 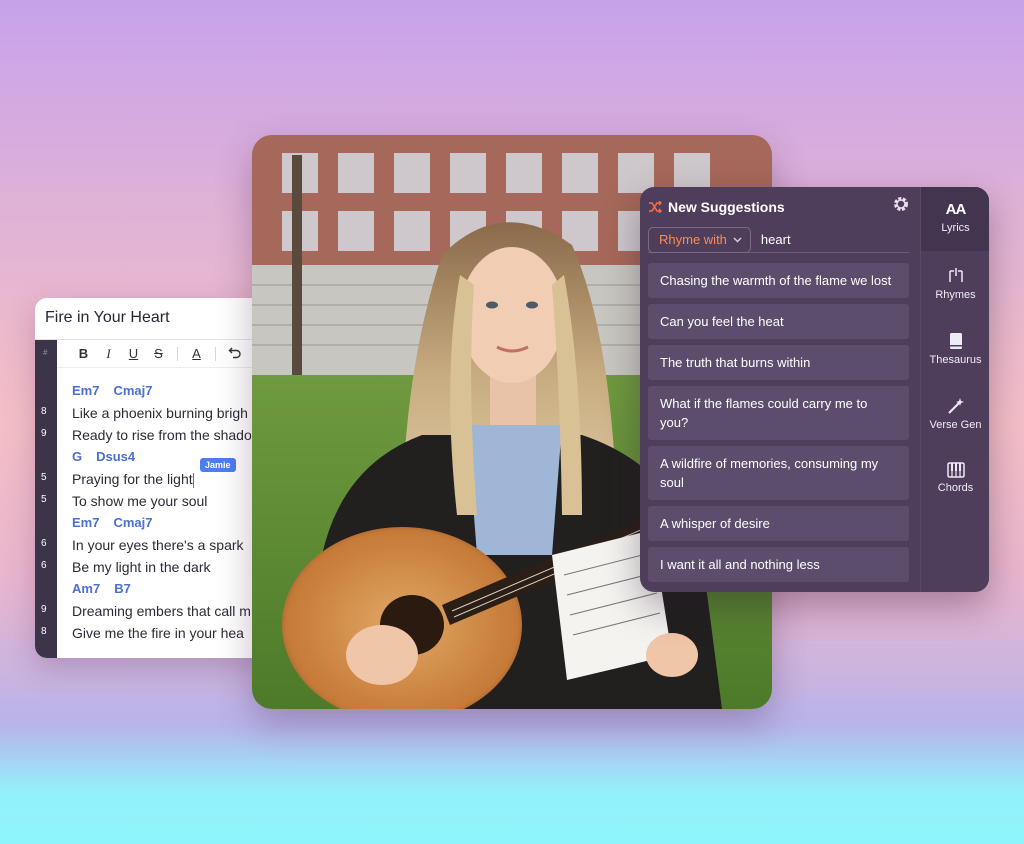 I want to click on rail-item-thesaurus: Thesaurus, so click(x=955, y=349).